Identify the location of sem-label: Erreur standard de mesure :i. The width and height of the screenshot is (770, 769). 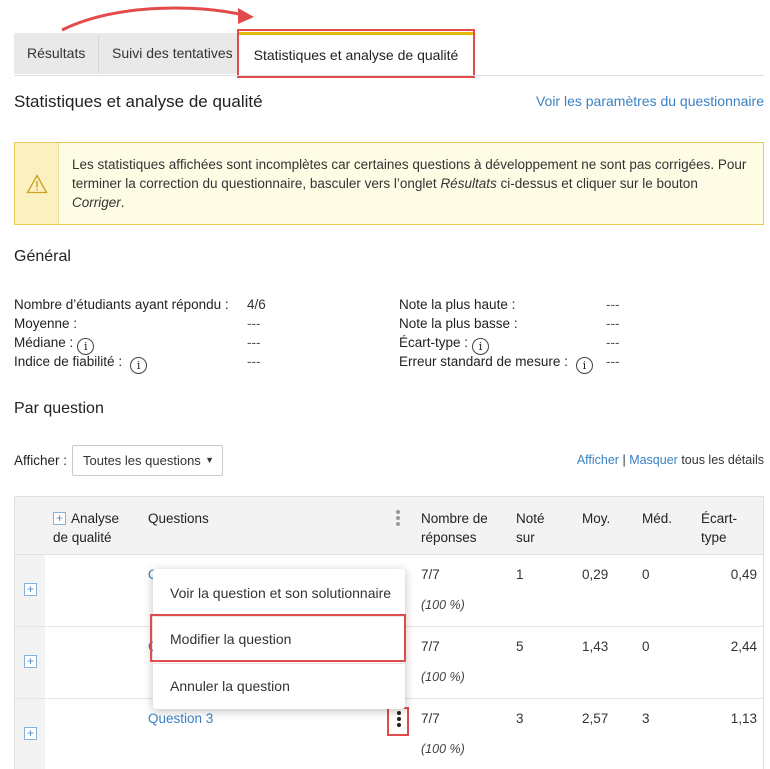
(496, 363).